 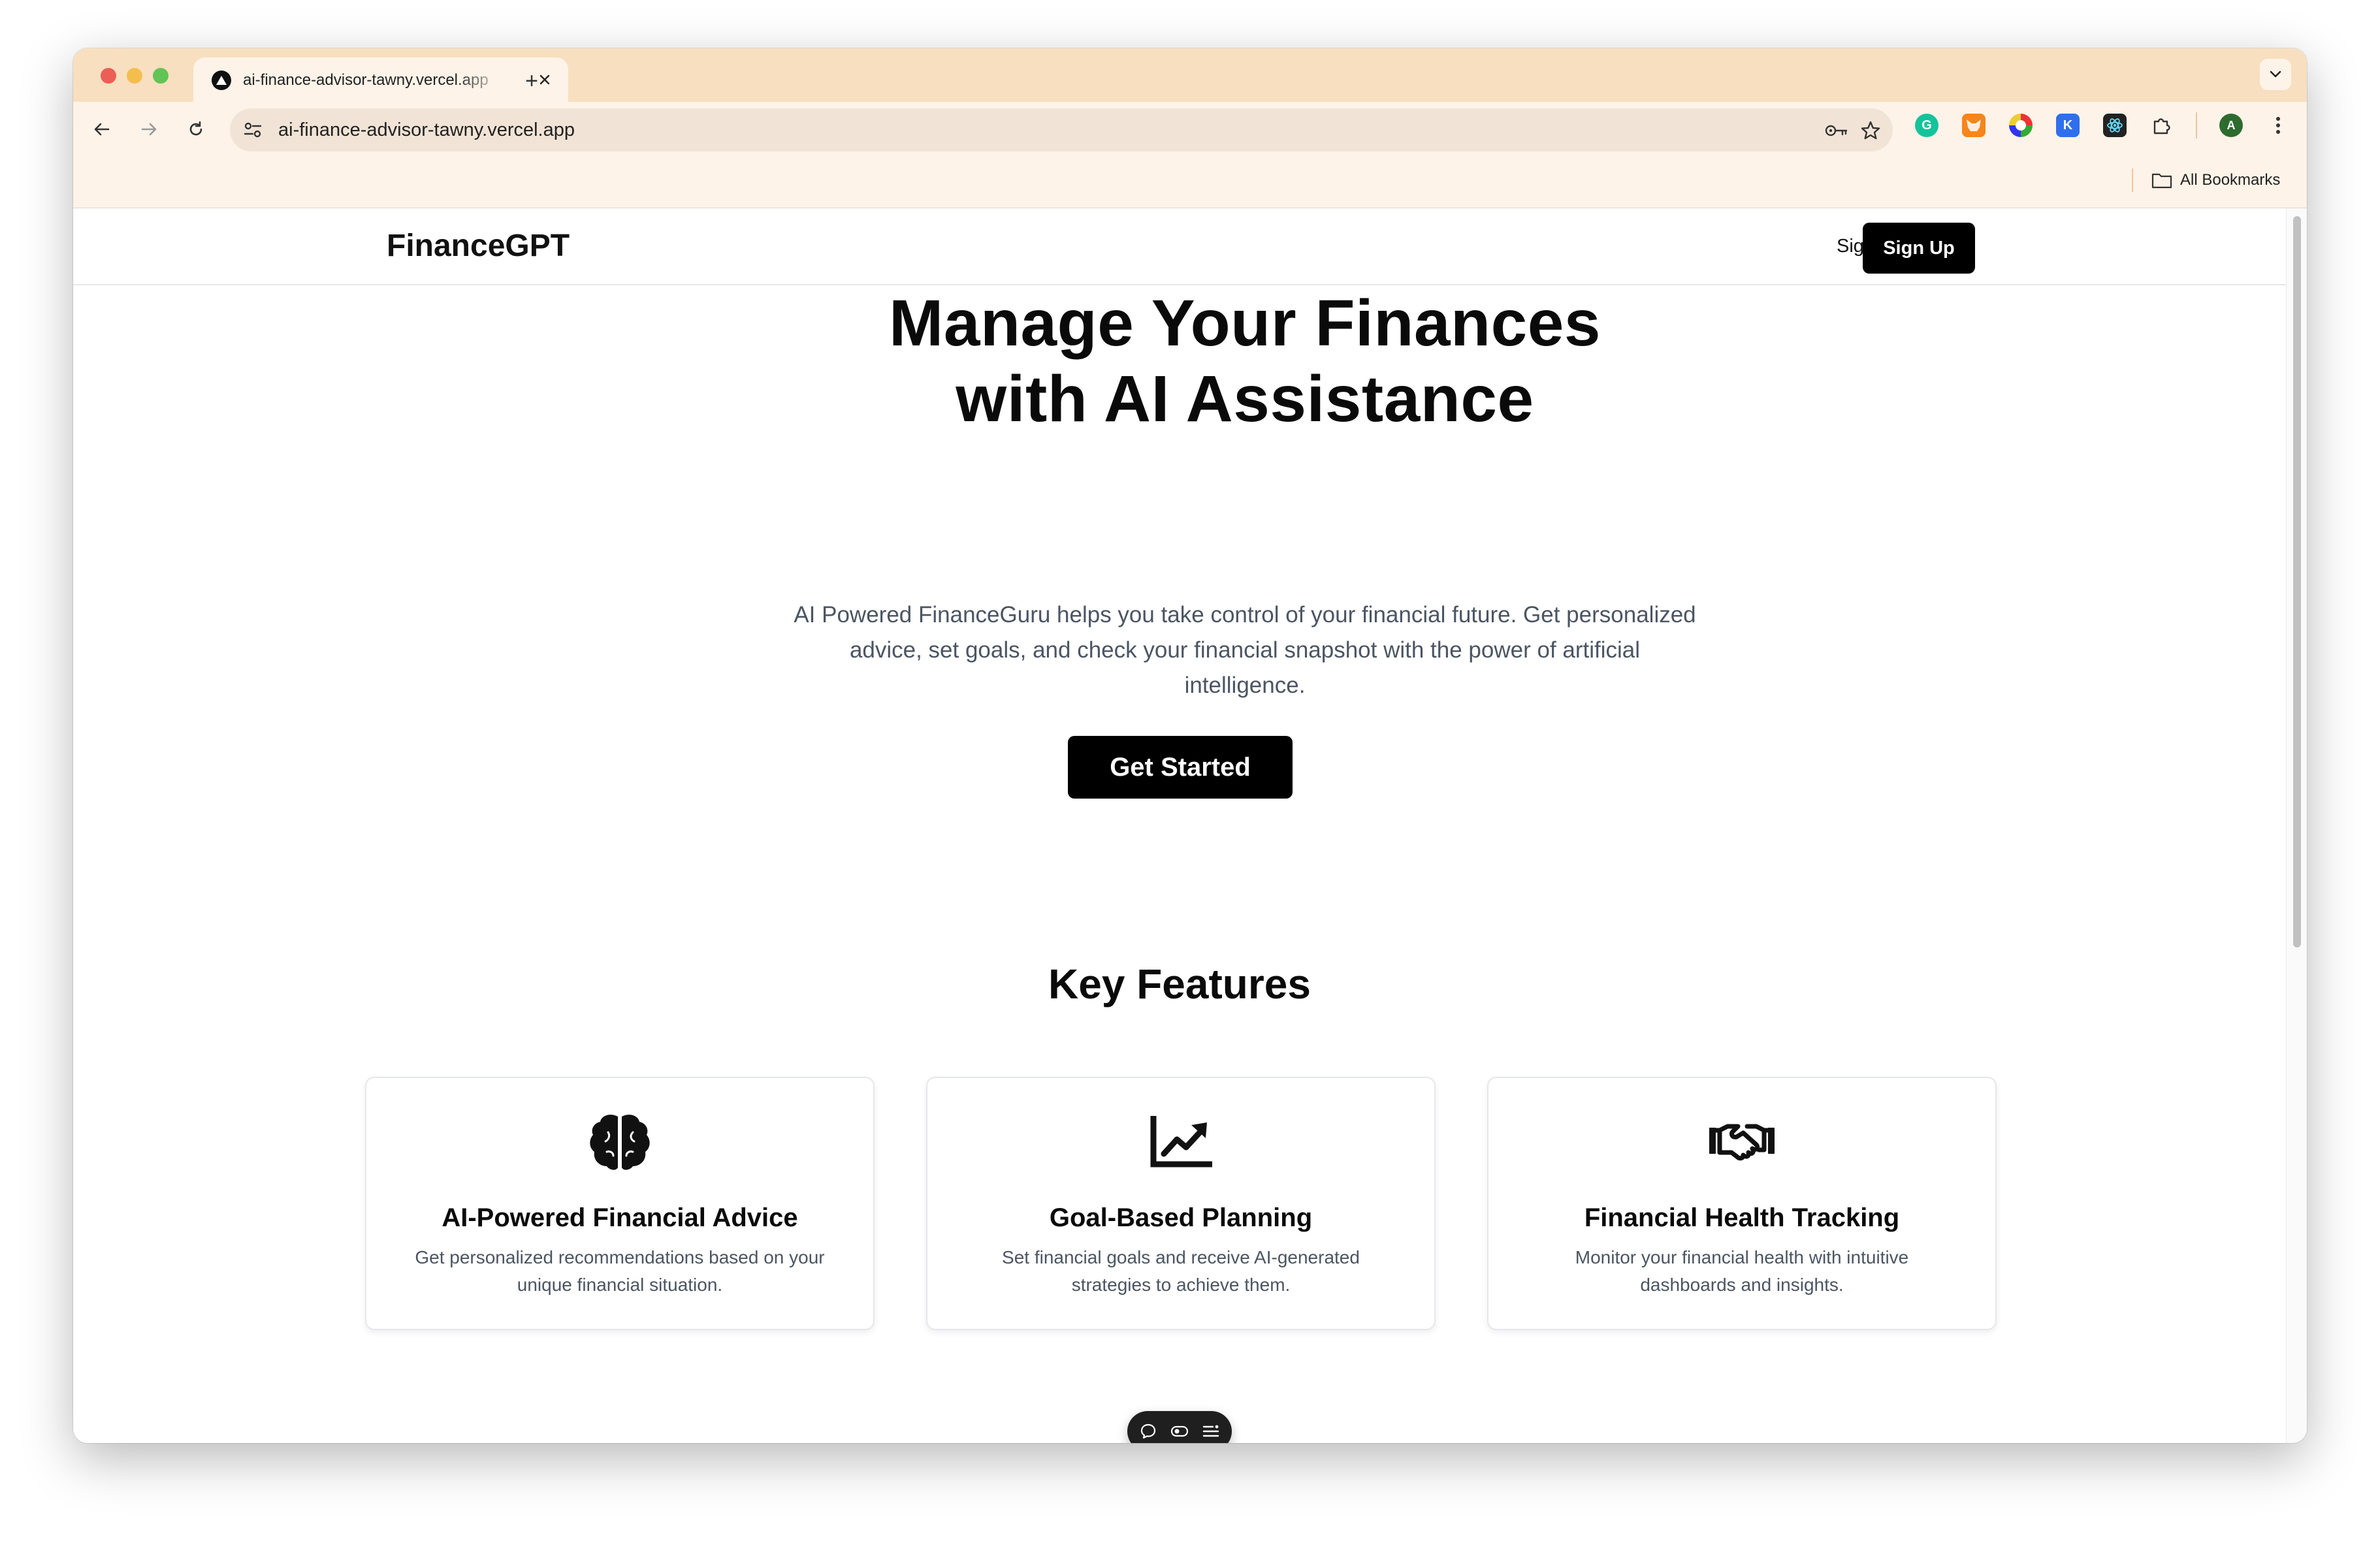 What do you see at coordinates (2230, 180) in the screenshot?
I see `all-bookmarks-label: All Bookmarks` at bounding box center [2230, 180].